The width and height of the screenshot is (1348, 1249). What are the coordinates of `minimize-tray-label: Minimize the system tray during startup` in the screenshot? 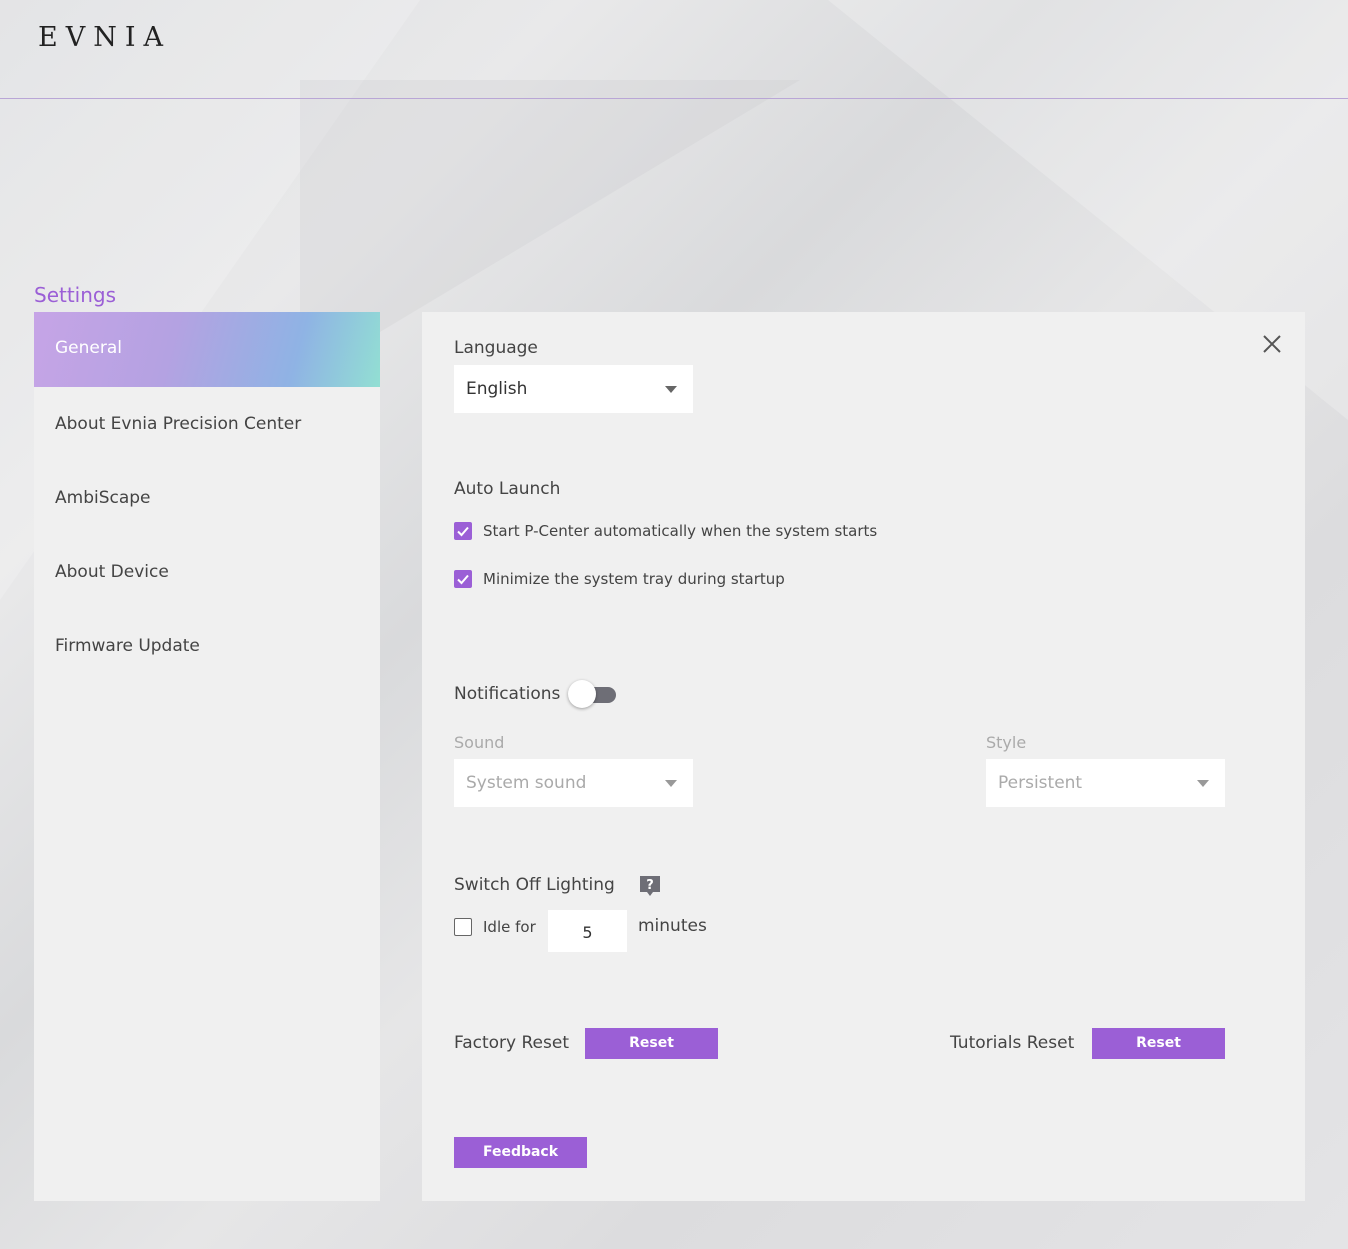 It's located at (634, 579).